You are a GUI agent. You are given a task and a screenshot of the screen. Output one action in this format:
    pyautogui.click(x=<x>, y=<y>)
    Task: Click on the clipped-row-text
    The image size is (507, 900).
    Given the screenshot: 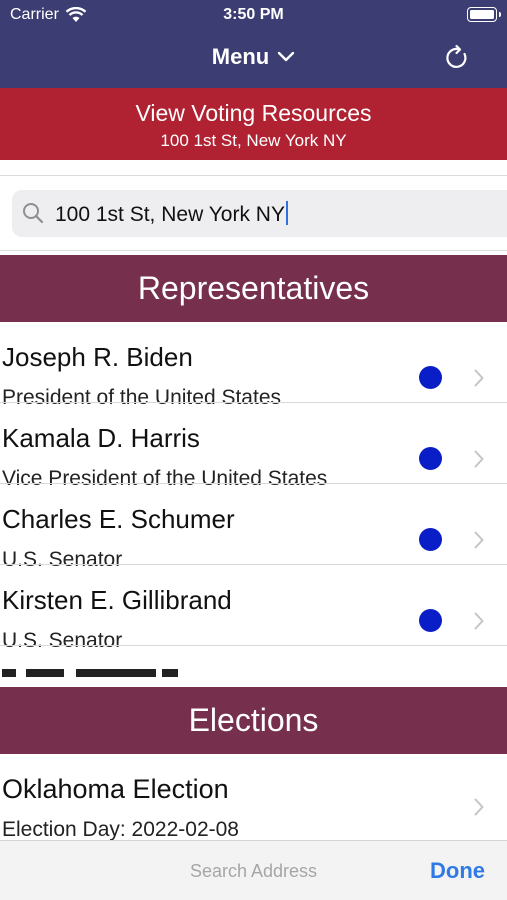 What is the action you would take?
    pyautogui.click(x=90, y=673)
    